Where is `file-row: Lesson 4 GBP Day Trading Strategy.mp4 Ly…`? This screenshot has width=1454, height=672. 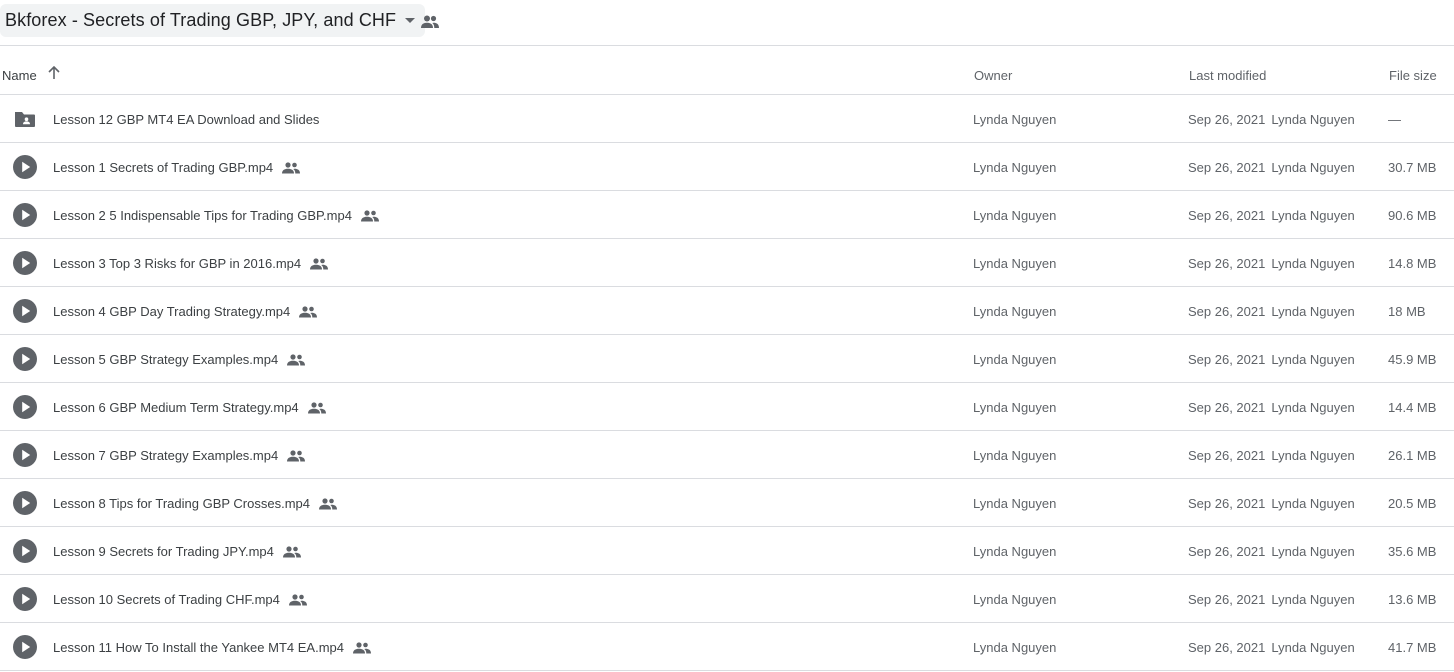 file-row: Lesson 4 GBP Day Trading Strategy.mp4 Ly… is located at coordinates (727, 311).